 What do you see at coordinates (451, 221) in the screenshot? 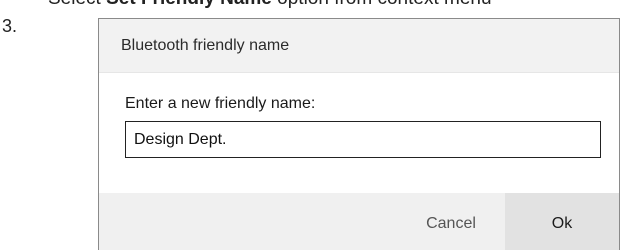
I see `cancel-button: Cancel` at bounding box center [451, 221].